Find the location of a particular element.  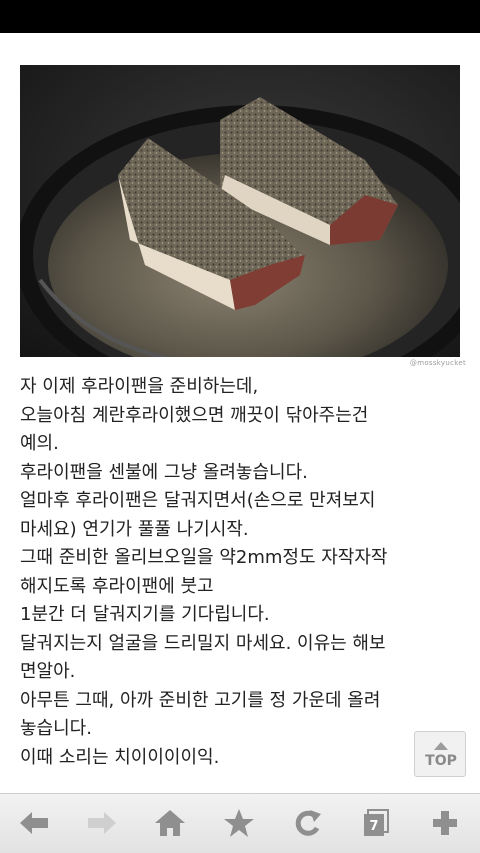

home-icon is located at coordinates (170, 823).